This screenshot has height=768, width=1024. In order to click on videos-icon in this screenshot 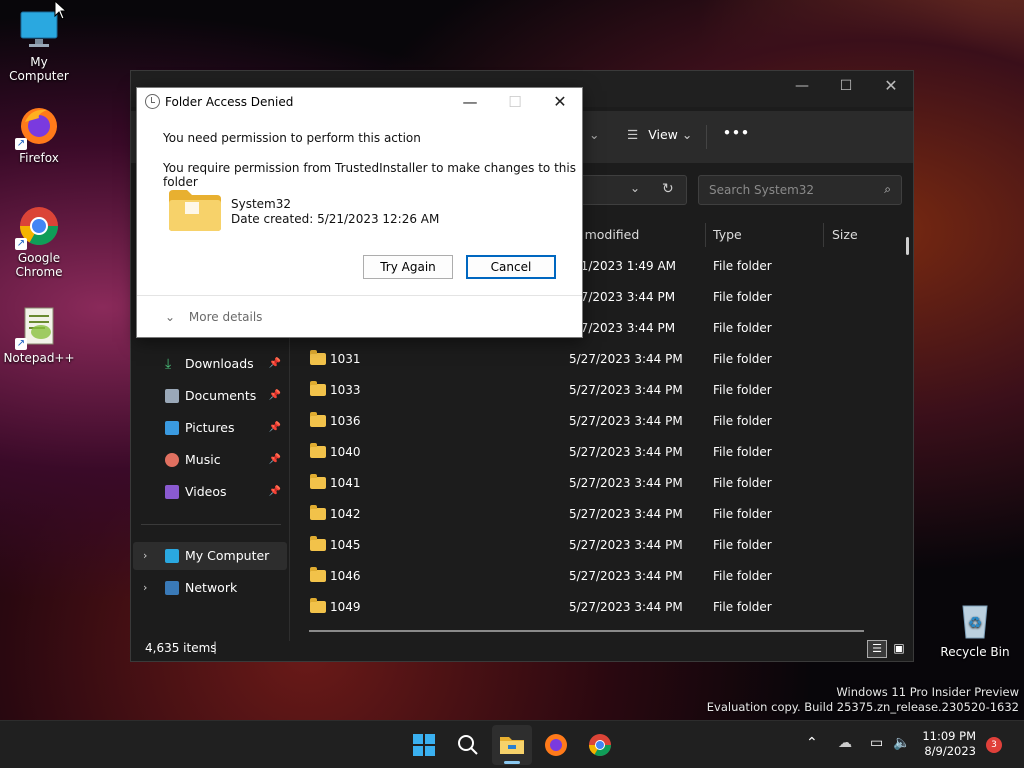, I will do `click(172, 492)`.